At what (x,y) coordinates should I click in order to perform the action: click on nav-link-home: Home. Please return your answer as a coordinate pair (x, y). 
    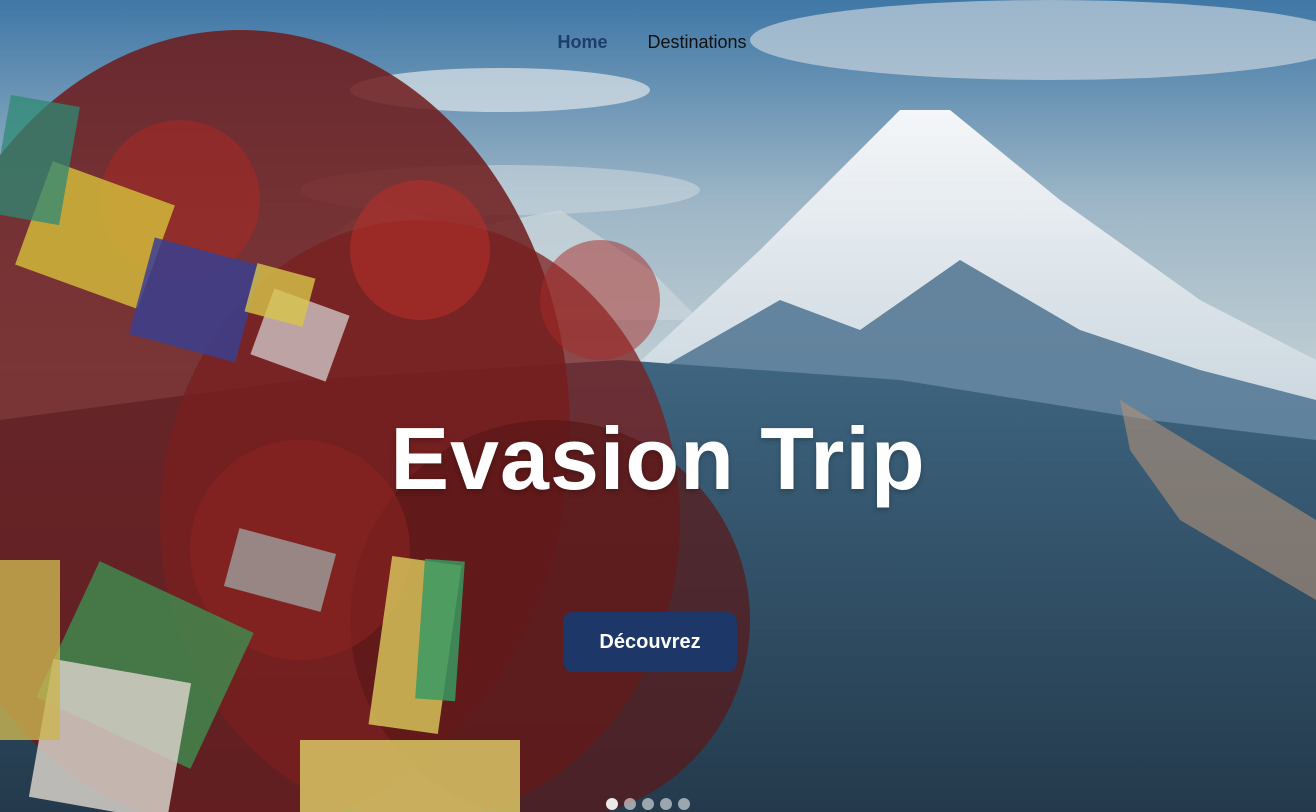
    Looking at the image, I should click on (582, 42).